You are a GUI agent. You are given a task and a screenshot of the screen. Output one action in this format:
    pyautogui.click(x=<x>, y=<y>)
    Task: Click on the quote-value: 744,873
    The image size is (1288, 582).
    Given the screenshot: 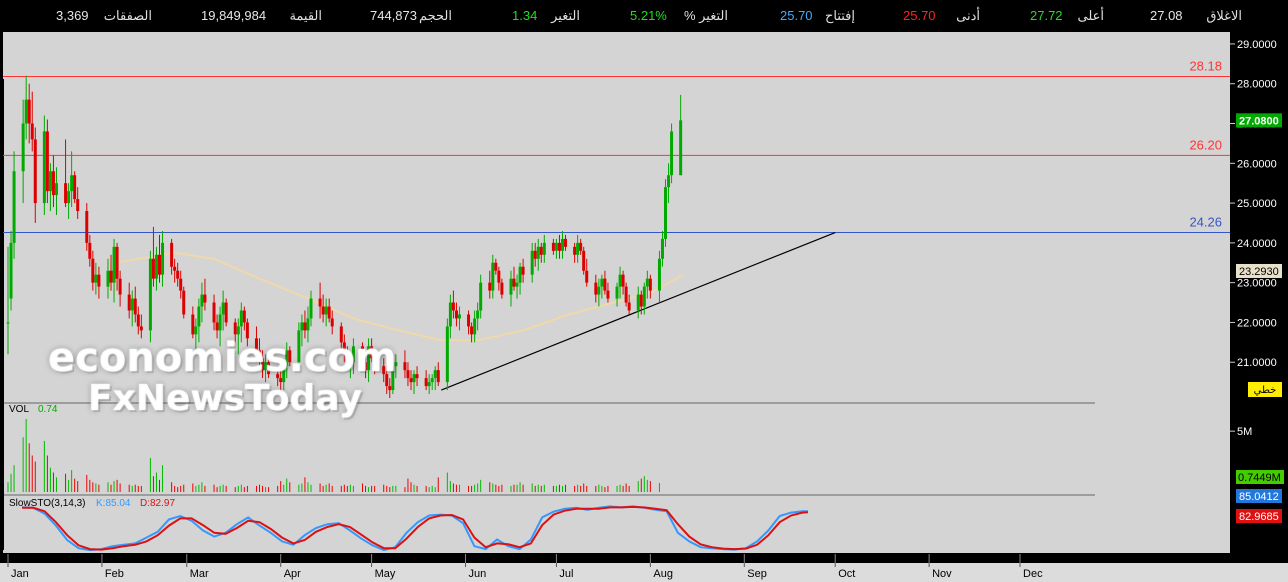 What is the action you would take?
    pyautogui.click(x=393, y=15)
    